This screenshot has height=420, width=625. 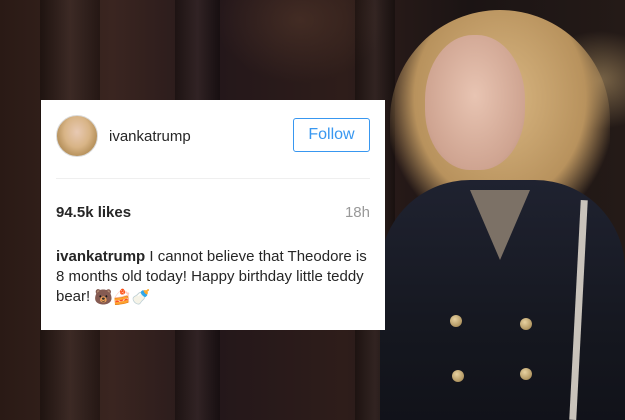 I want to click on avatar, so click(x=77, y=136).